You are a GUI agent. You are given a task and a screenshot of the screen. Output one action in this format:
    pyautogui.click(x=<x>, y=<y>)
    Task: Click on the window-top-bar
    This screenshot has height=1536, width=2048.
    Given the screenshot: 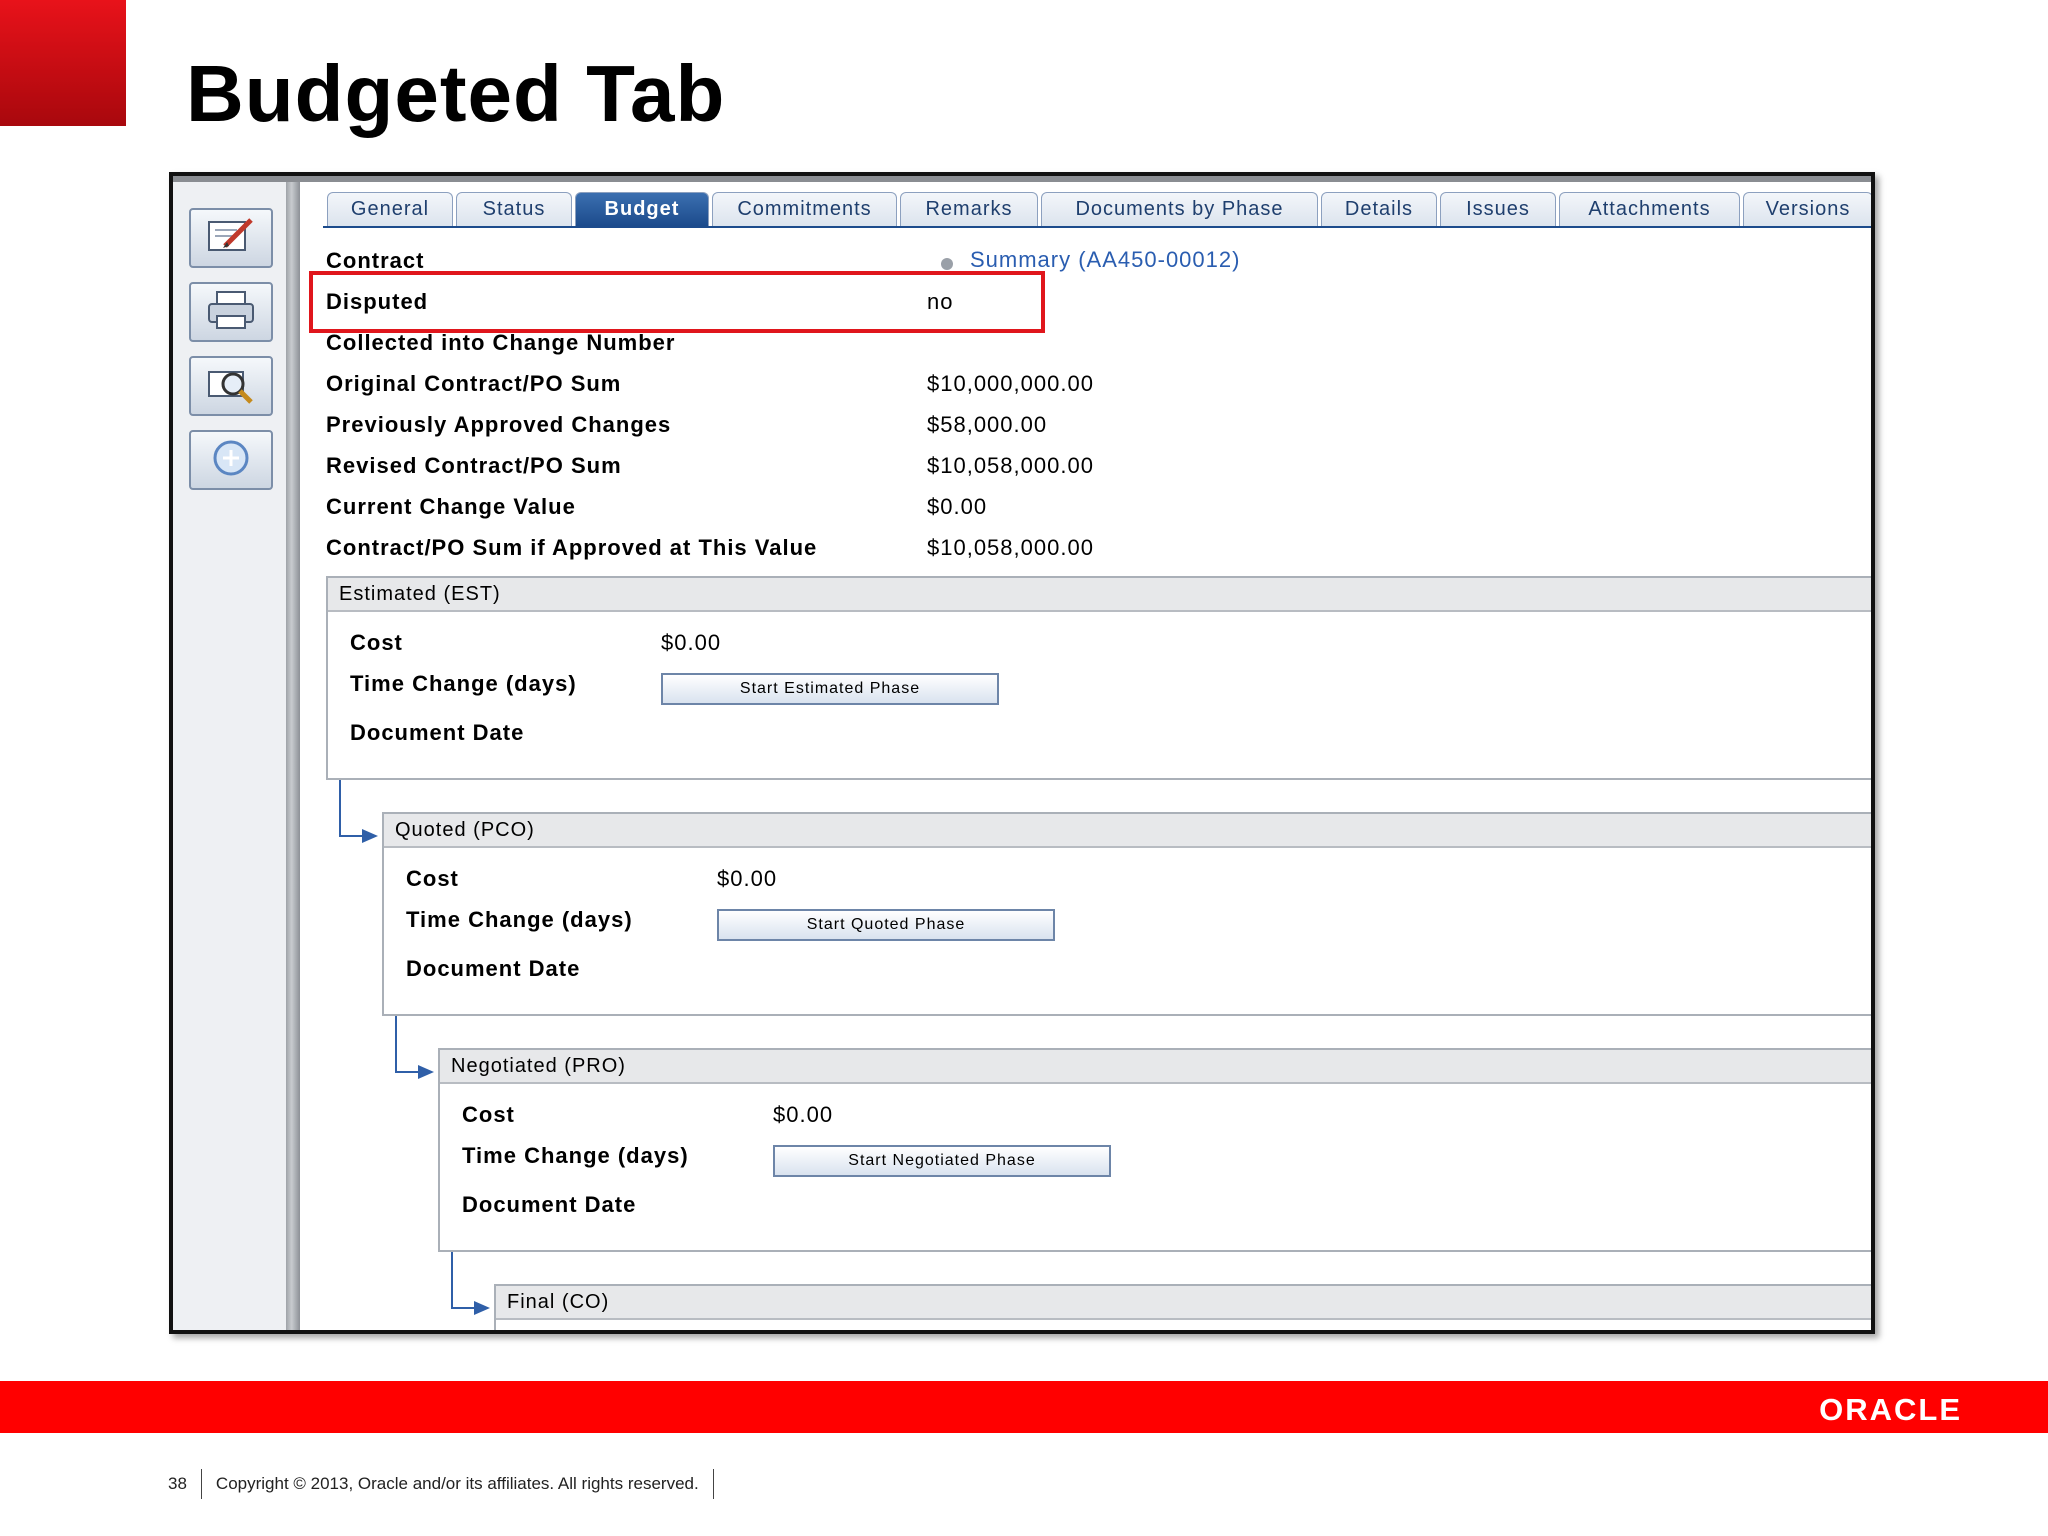 What is the action you would take?
    pyautogui.click(x=1022, y=179)
    